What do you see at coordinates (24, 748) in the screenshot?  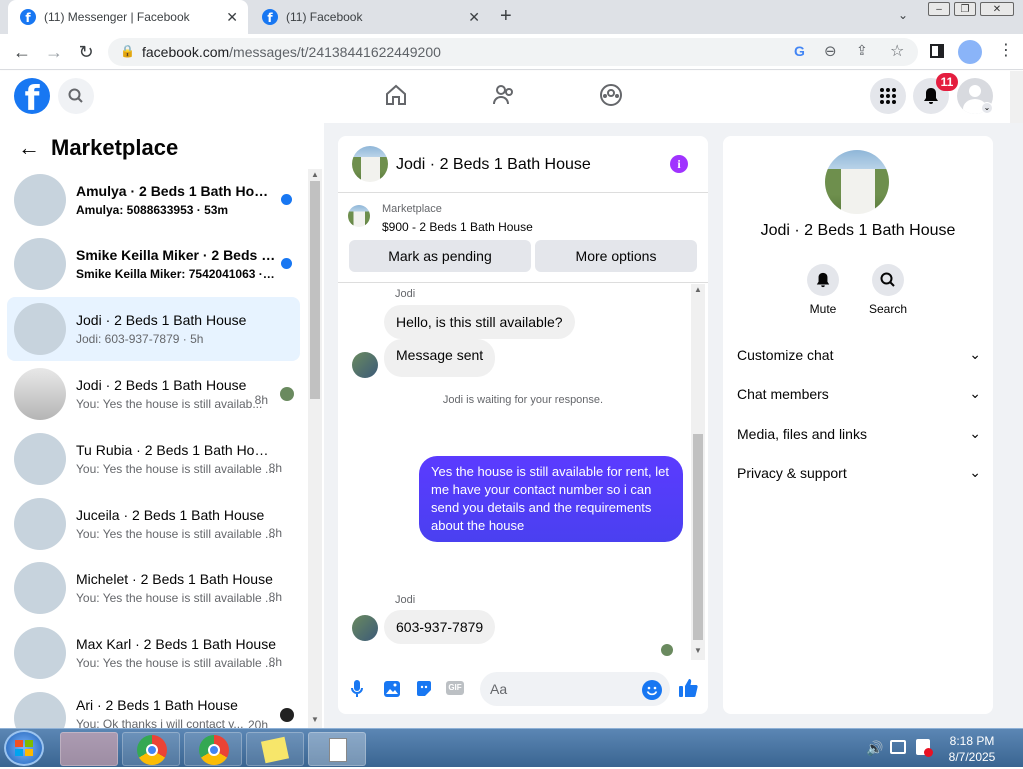 I see `start-button` at bounding box center [24, 748].